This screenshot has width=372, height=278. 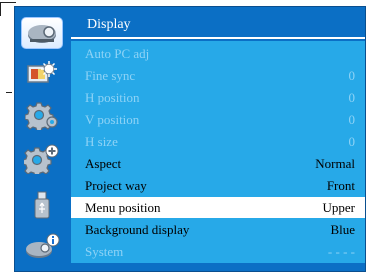 I want to click on menu-item-value: Blue, so click(x=342, y=229).